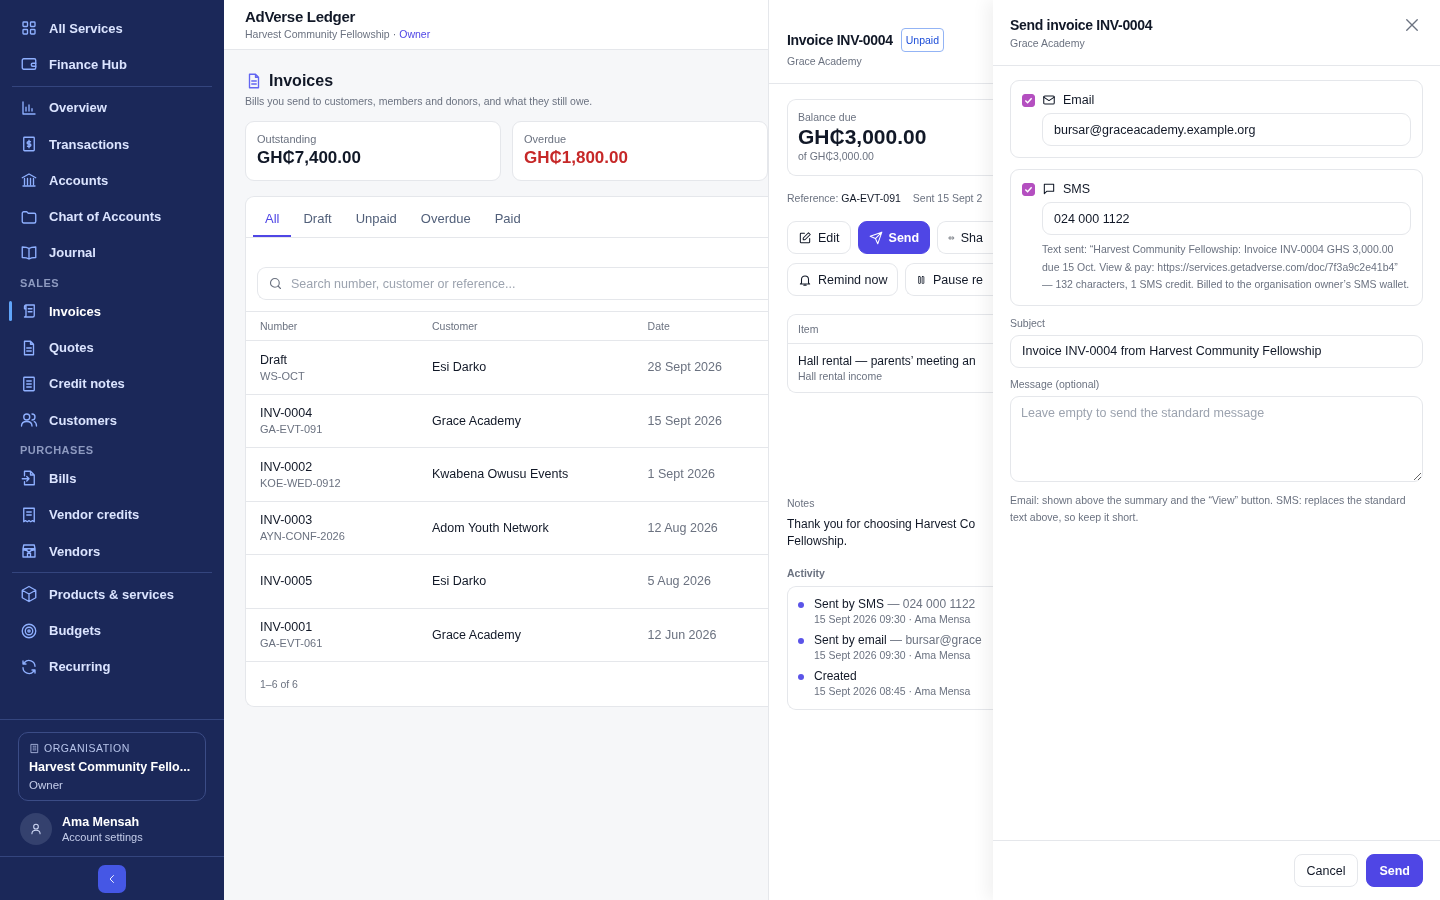  What do you see at coordinates (29, 383) in the screenshot?
I see `list-document-icon` at bounding box center [29, 383].